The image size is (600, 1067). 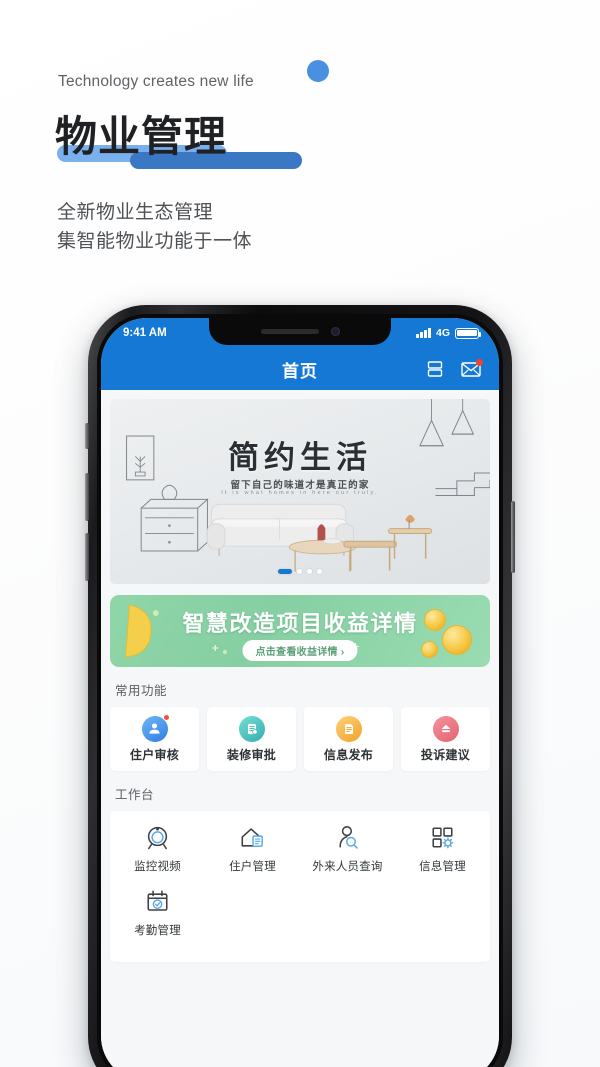 What do you see at coordinates (135, 212) in the screenshot?
I see `promo-subtitle-line1: 全新物业生态管理` at bounding box center [135, 212].